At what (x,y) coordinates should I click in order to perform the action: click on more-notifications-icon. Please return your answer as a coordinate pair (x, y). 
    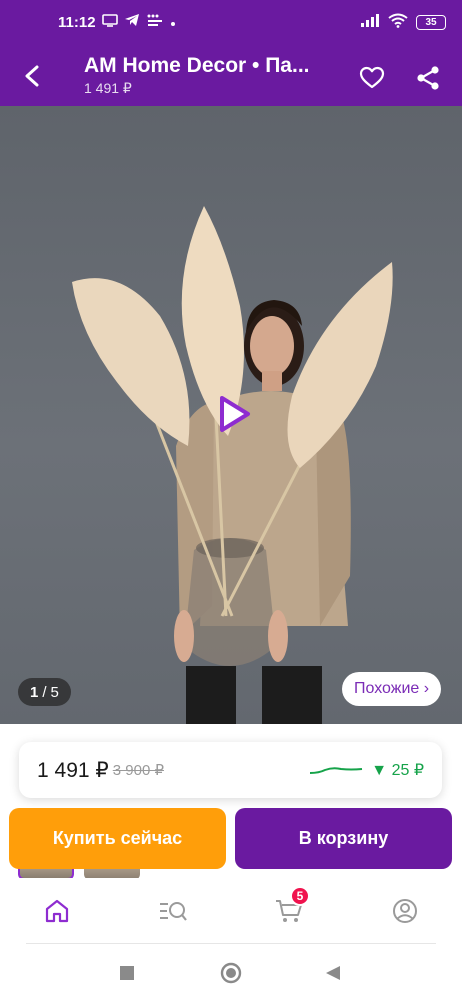
    Looking at the image, I should click on (173, 22).